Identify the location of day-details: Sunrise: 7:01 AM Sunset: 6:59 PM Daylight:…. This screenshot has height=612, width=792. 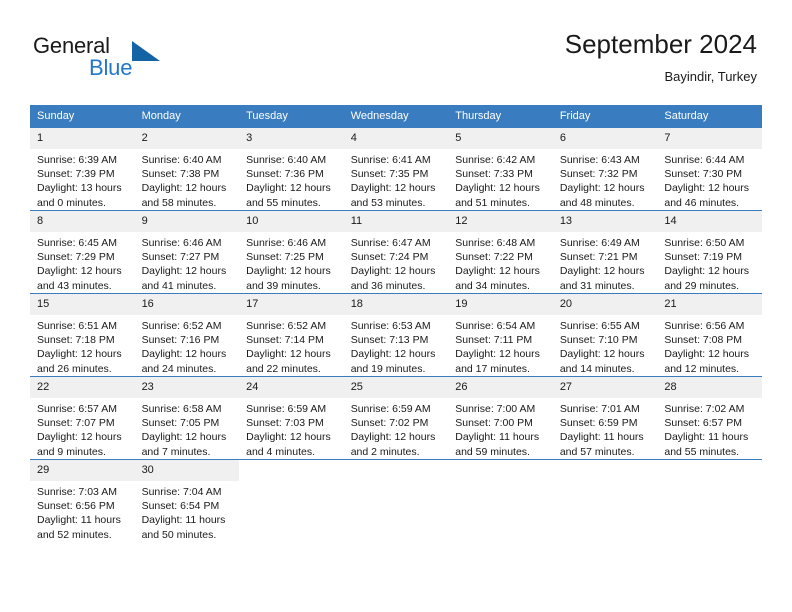
(605, 428).